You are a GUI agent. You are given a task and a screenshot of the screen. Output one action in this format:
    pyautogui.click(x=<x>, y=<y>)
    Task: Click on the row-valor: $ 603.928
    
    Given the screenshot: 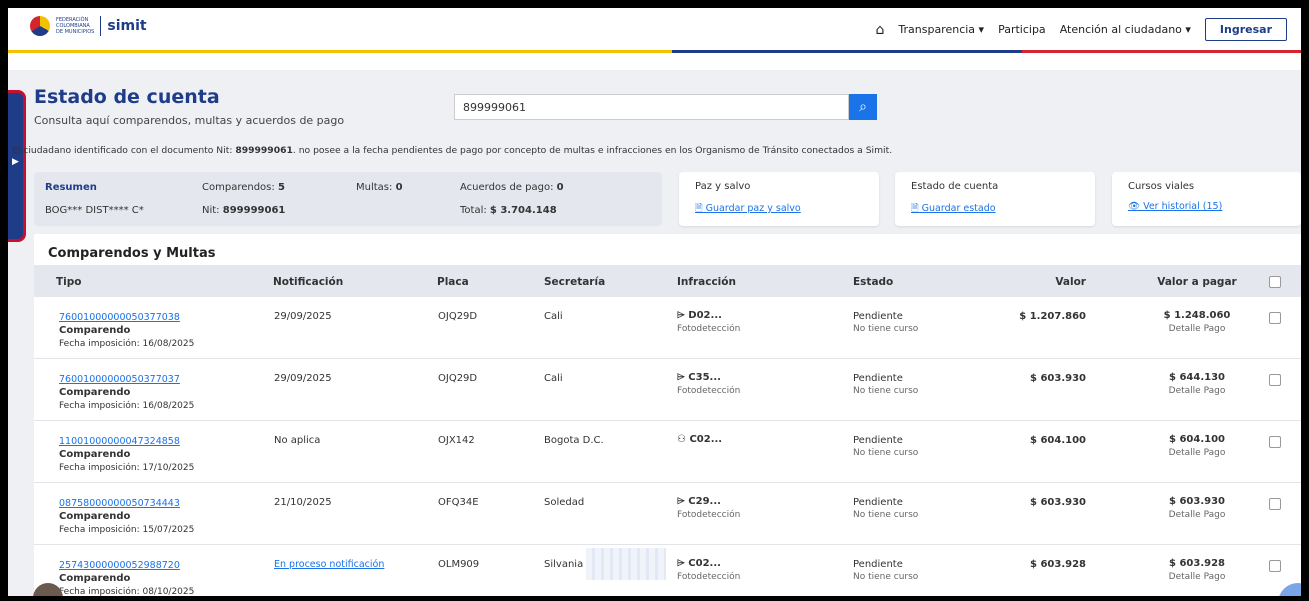 What is the action you would take?
    pyautogui.click(x=1058, y=564)
    